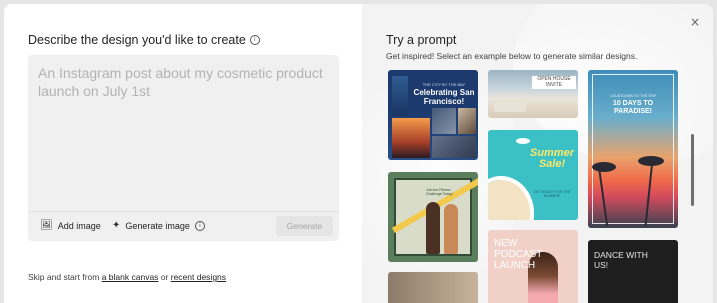  Describe the element at coordinates (523, 141) in the screenshot. I see `plane-shape` at that location.